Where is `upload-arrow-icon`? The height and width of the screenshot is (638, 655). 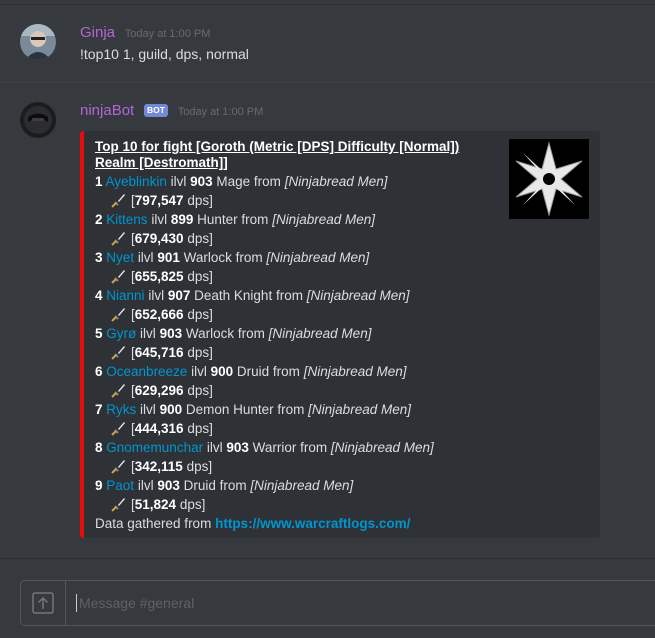 upload-arrow-icon is located at coordinates (43, 603).